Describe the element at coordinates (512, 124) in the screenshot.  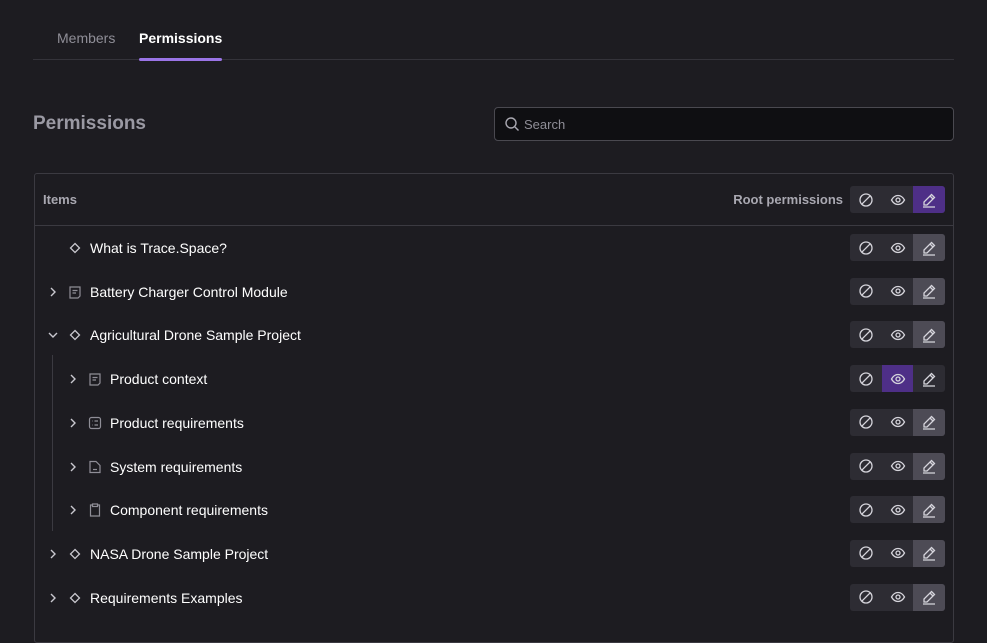
I see `search-icon` at that location.